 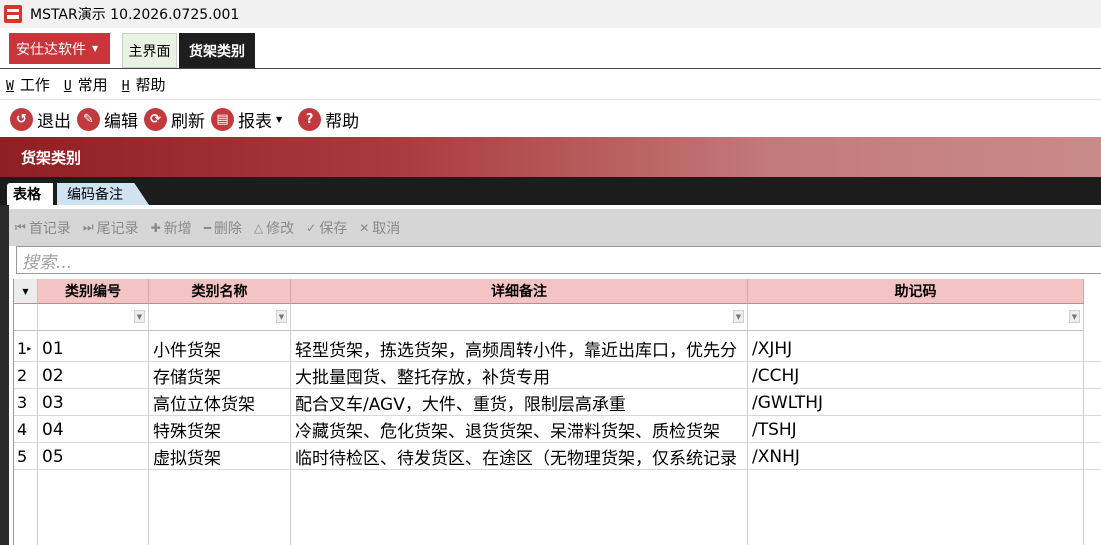 I want to click on first-icon: ⏮, so click(x=20, y=227).